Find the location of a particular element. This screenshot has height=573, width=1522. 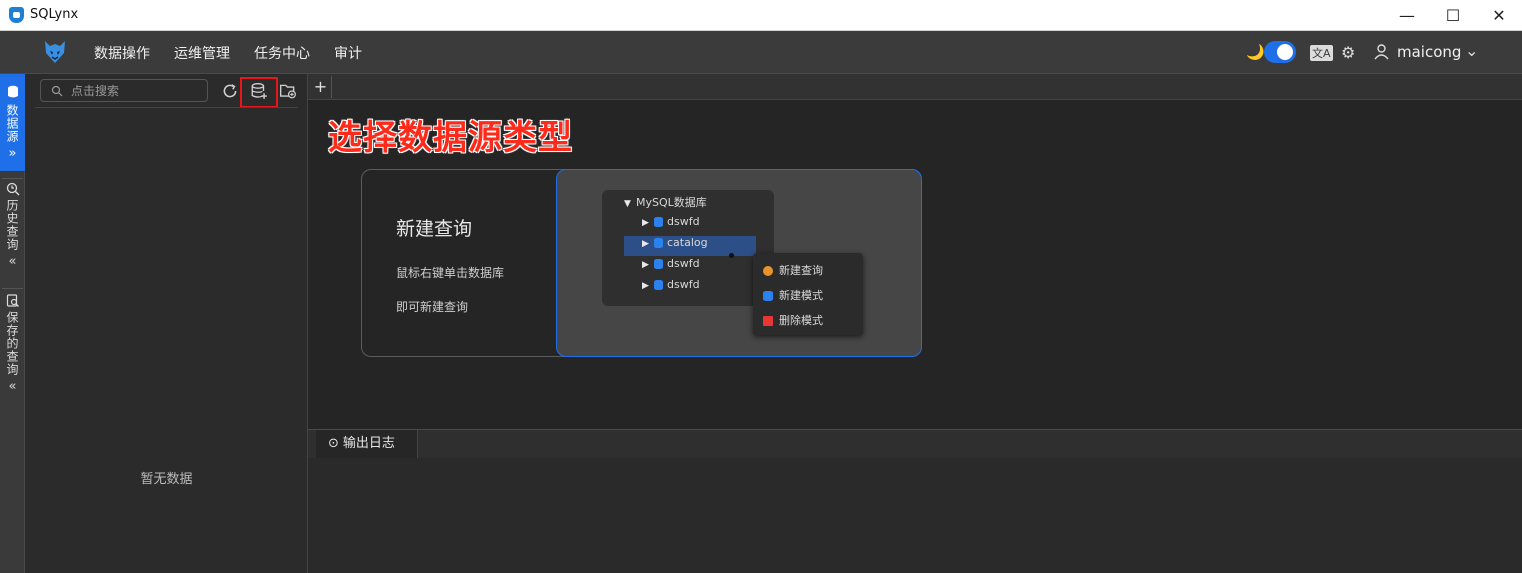

moon-icon: 🌙 is located at coordinates (1255, 52).